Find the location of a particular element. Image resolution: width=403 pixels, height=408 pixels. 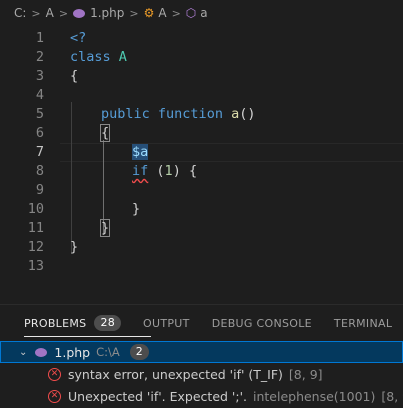

breadcrumb-folder: A is located at coordinates (50, 13).